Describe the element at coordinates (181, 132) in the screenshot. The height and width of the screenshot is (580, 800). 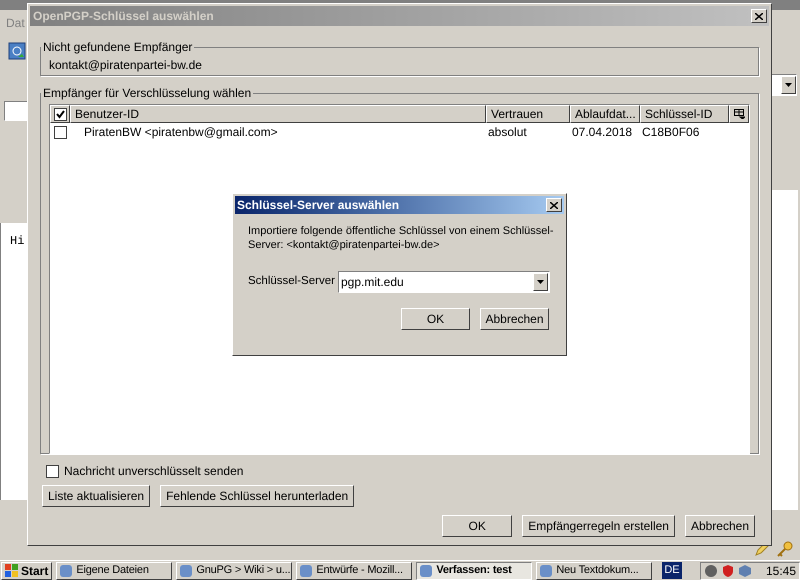
I see `table-cell-text: PiratenBW <piratenbw@gmail.com>` at that location.